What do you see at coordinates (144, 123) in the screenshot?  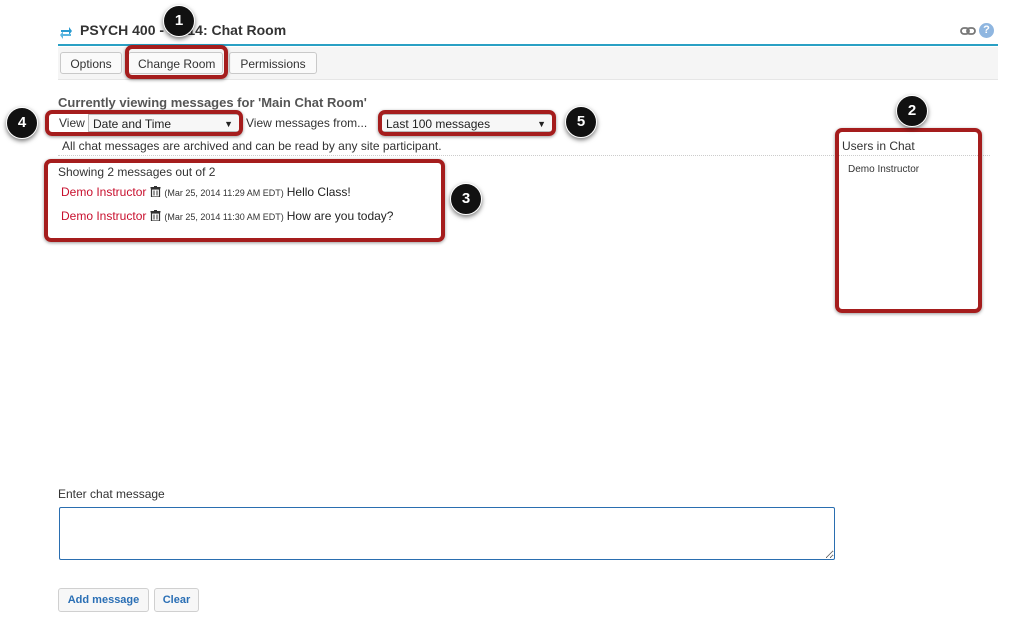 I see `callout-highlight-view-select` at bounding box center [144, 123].